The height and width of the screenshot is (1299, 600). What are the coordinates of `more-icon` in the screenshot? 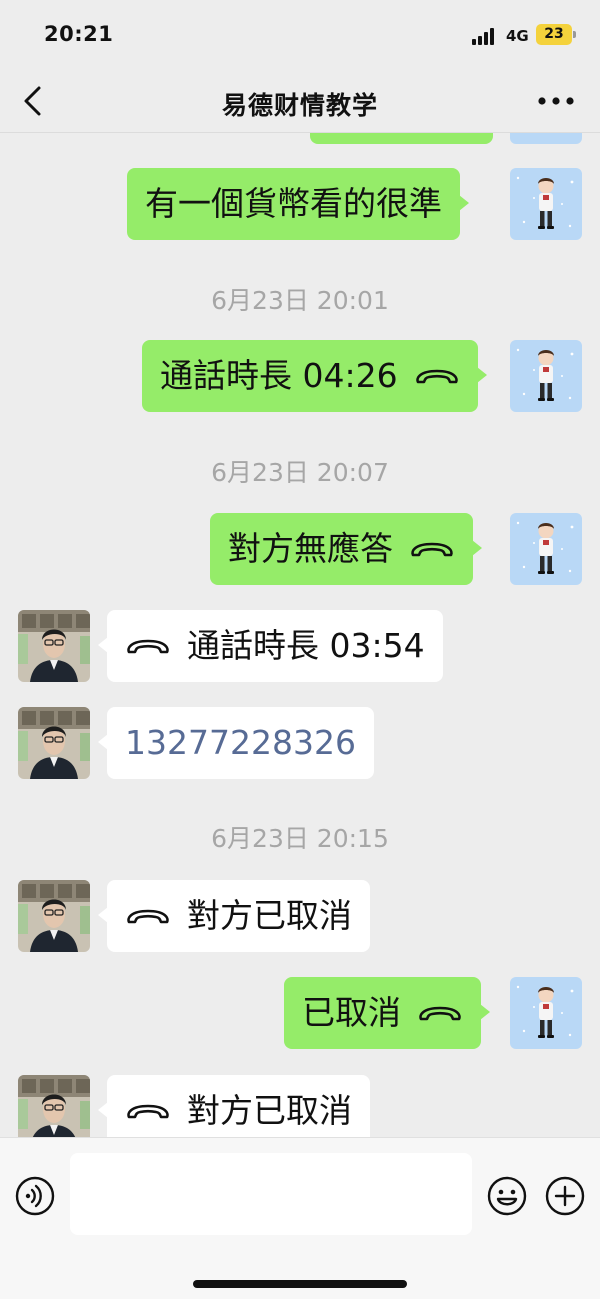 It's located at (556, 101).